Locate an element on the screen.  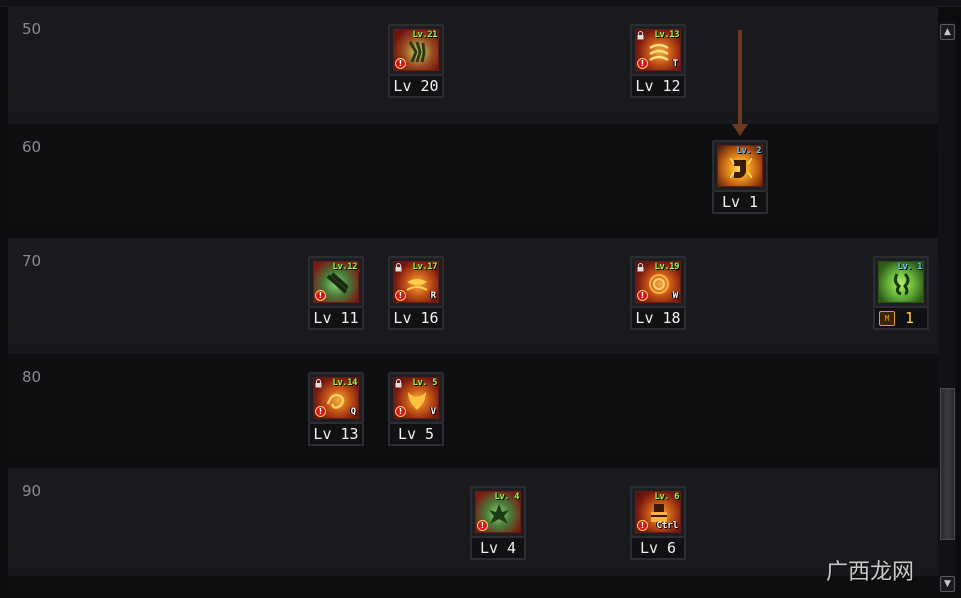
skill-icon: Lv. 2 is located at coordinates (740, 166).